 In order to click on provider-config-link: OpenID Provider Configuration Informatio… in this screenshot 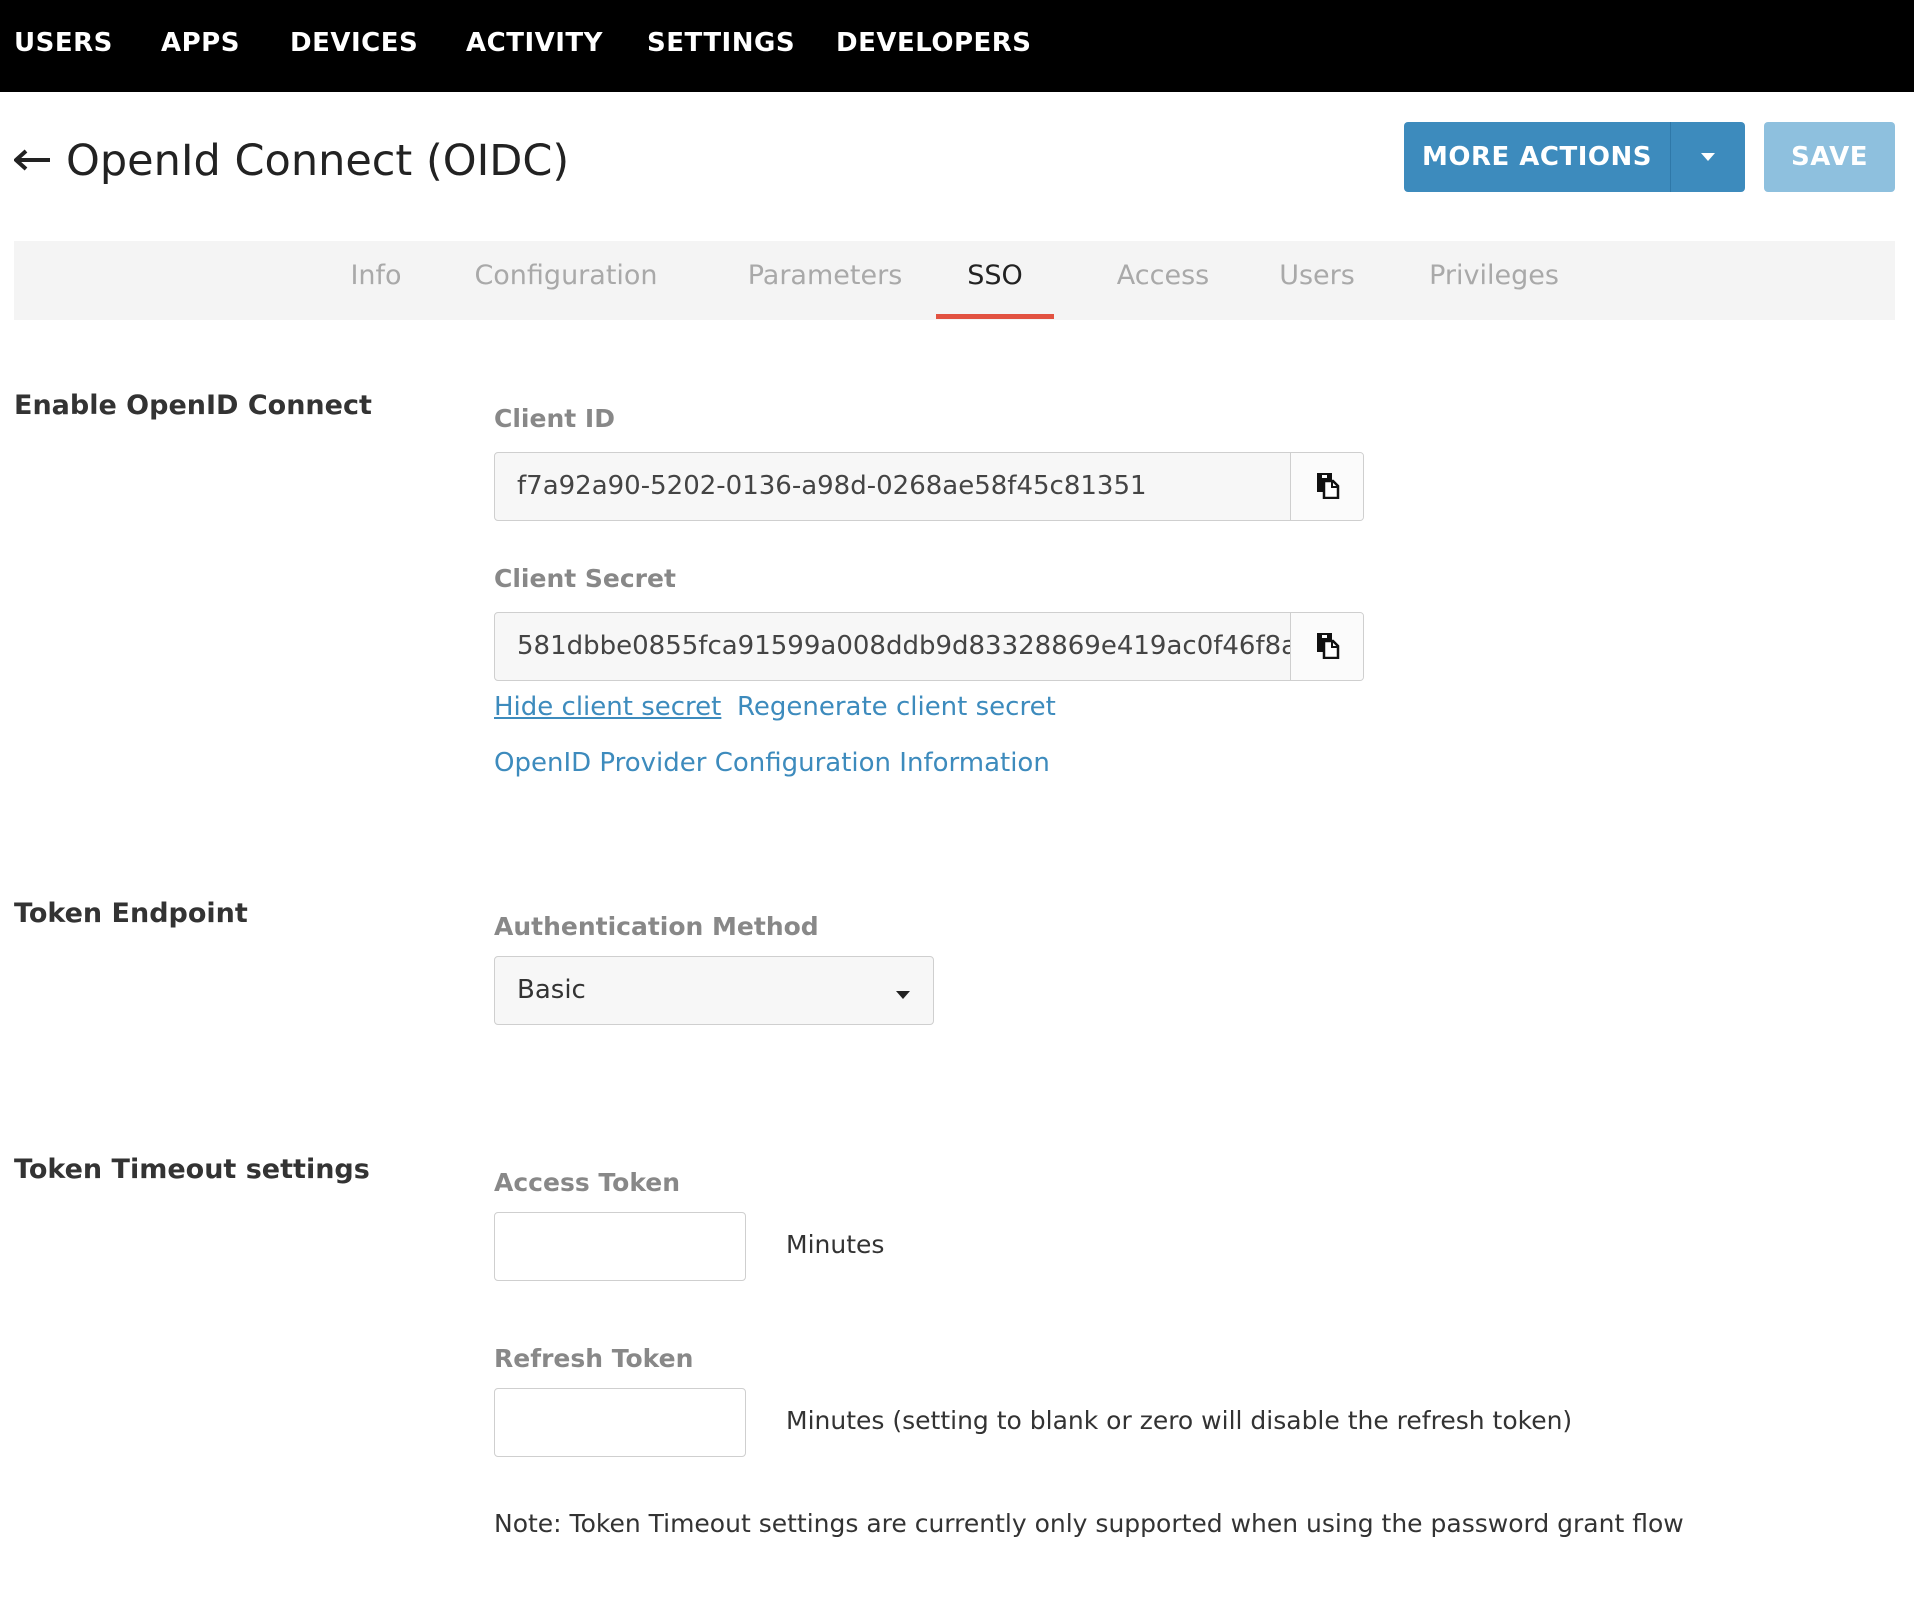, I will do `click(772, 763)`.